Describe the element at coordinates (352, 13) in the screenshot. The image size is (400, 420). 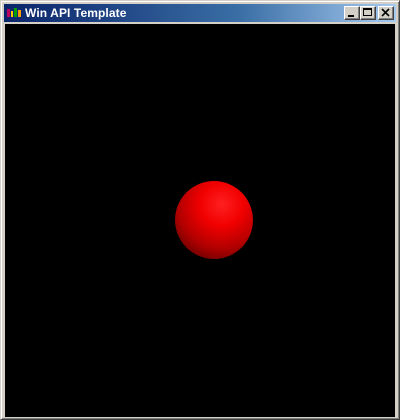
I see `minimize-button` at that location.